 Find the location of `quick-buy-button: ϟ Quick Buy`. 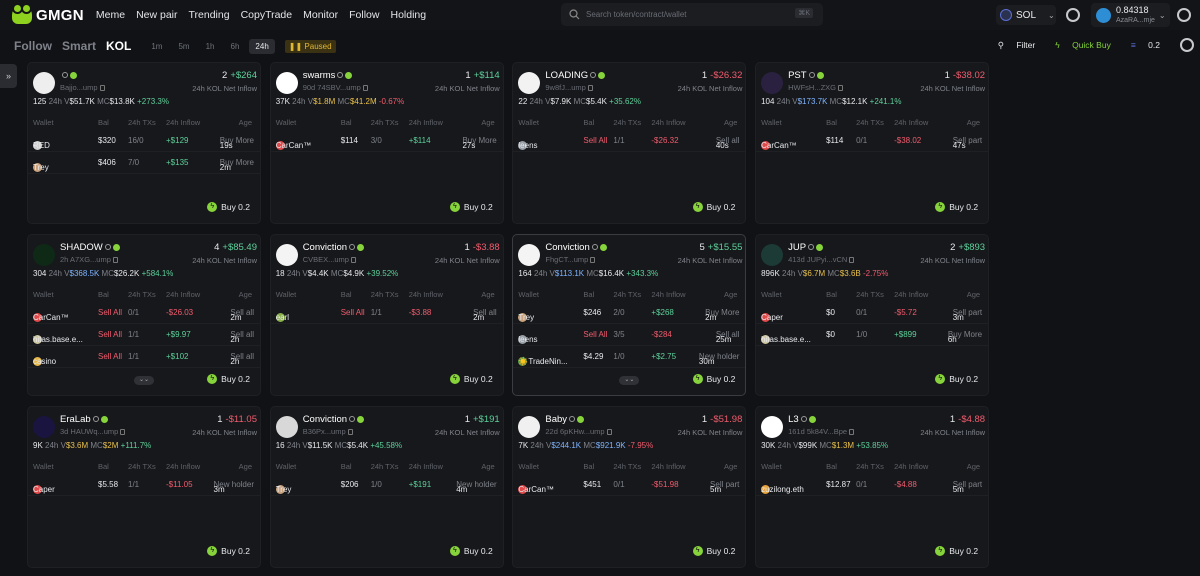

quick-buy-button: ϟ Quick Buy is located at coordinates (1088, 45).